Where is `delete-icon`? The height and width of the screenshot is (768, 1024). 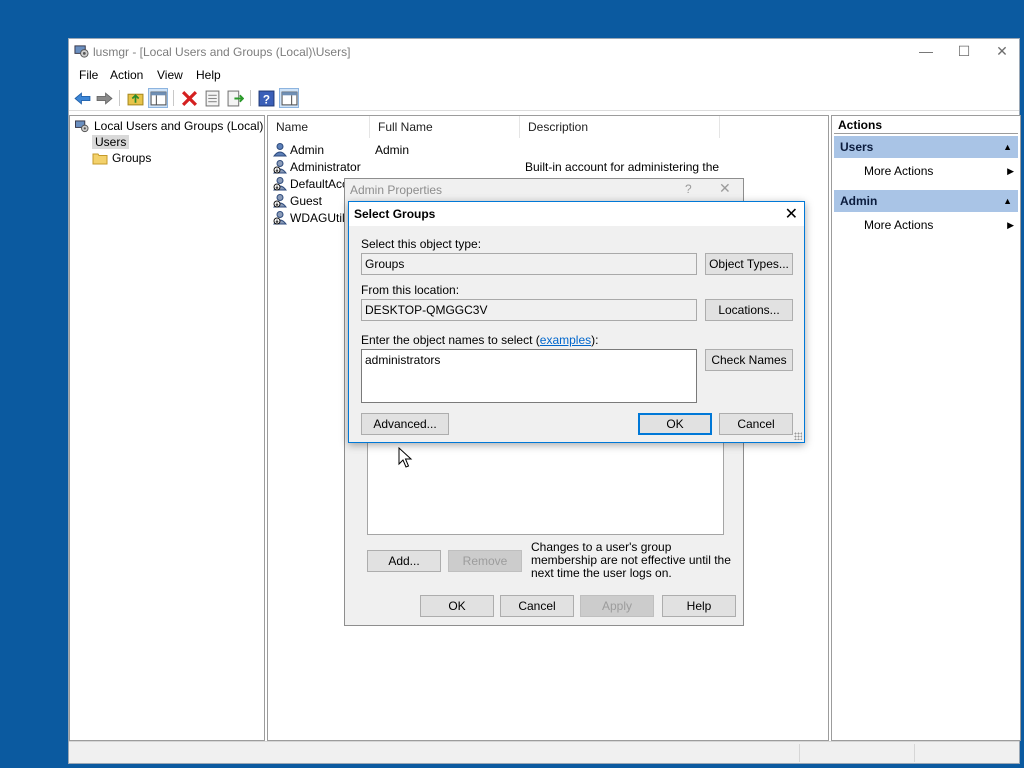 delete-icon is located at coordinates (189, 98).